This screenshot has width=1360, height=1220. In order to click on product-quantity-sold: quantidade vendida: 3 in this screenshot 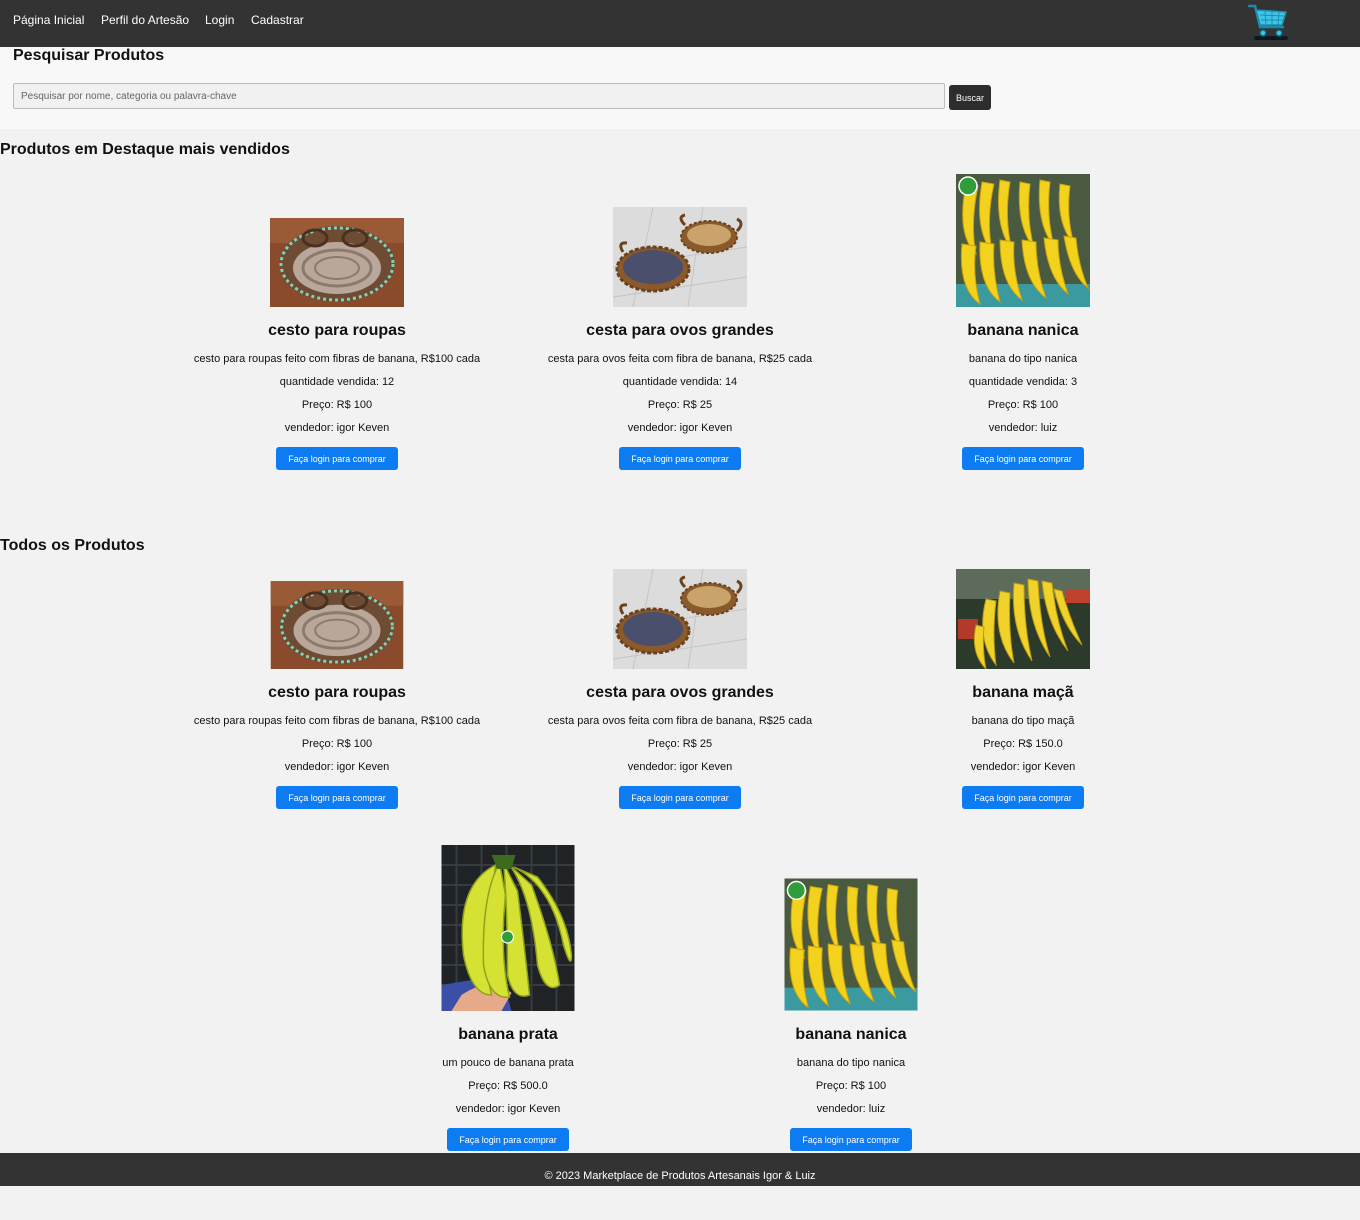, I will do `click(1023, 382)`.